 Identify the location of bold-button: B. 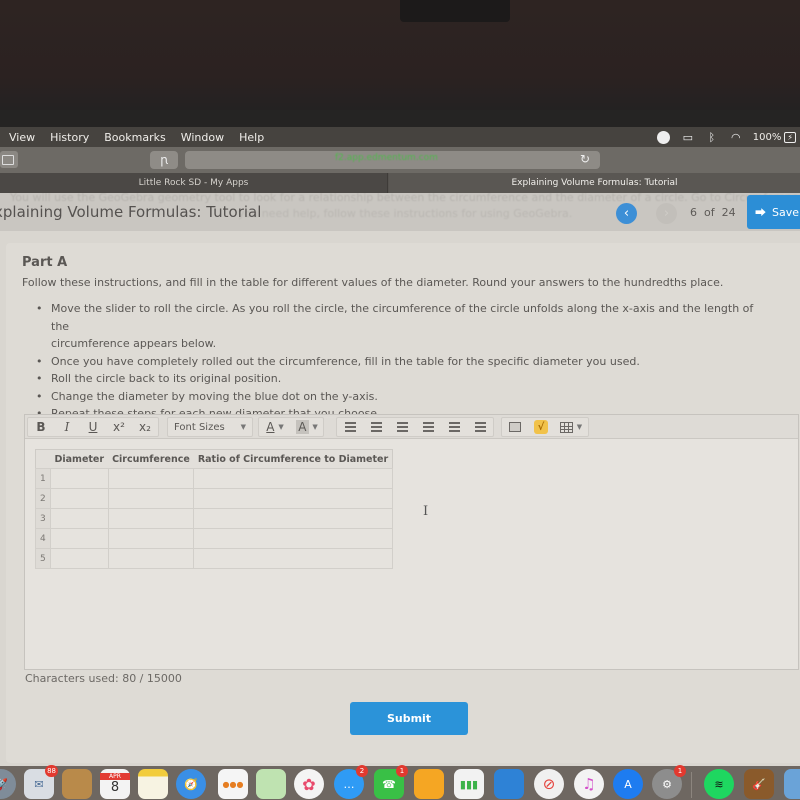
(41, 427).